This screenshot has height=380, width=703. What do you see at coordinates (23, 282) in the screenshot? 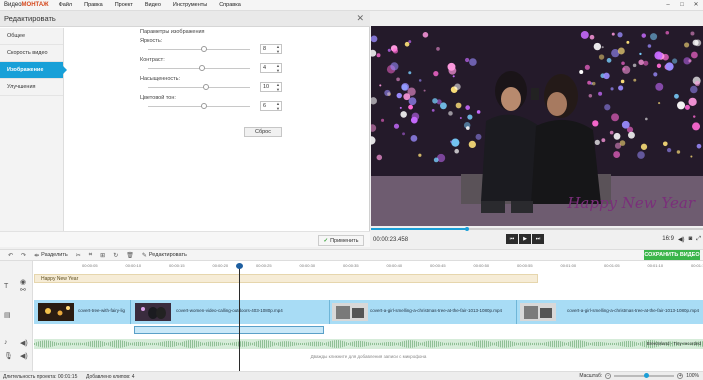
I see `visibility-icon: ◉` at bounding box center [23, 282].